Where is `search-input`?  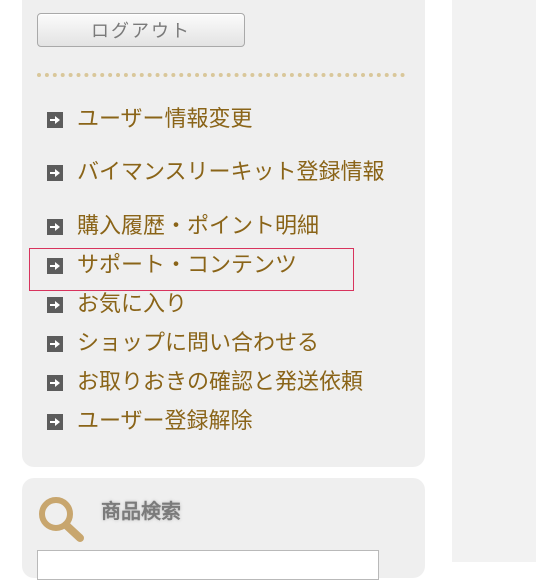 search-input is located at coordinates (208, 565).